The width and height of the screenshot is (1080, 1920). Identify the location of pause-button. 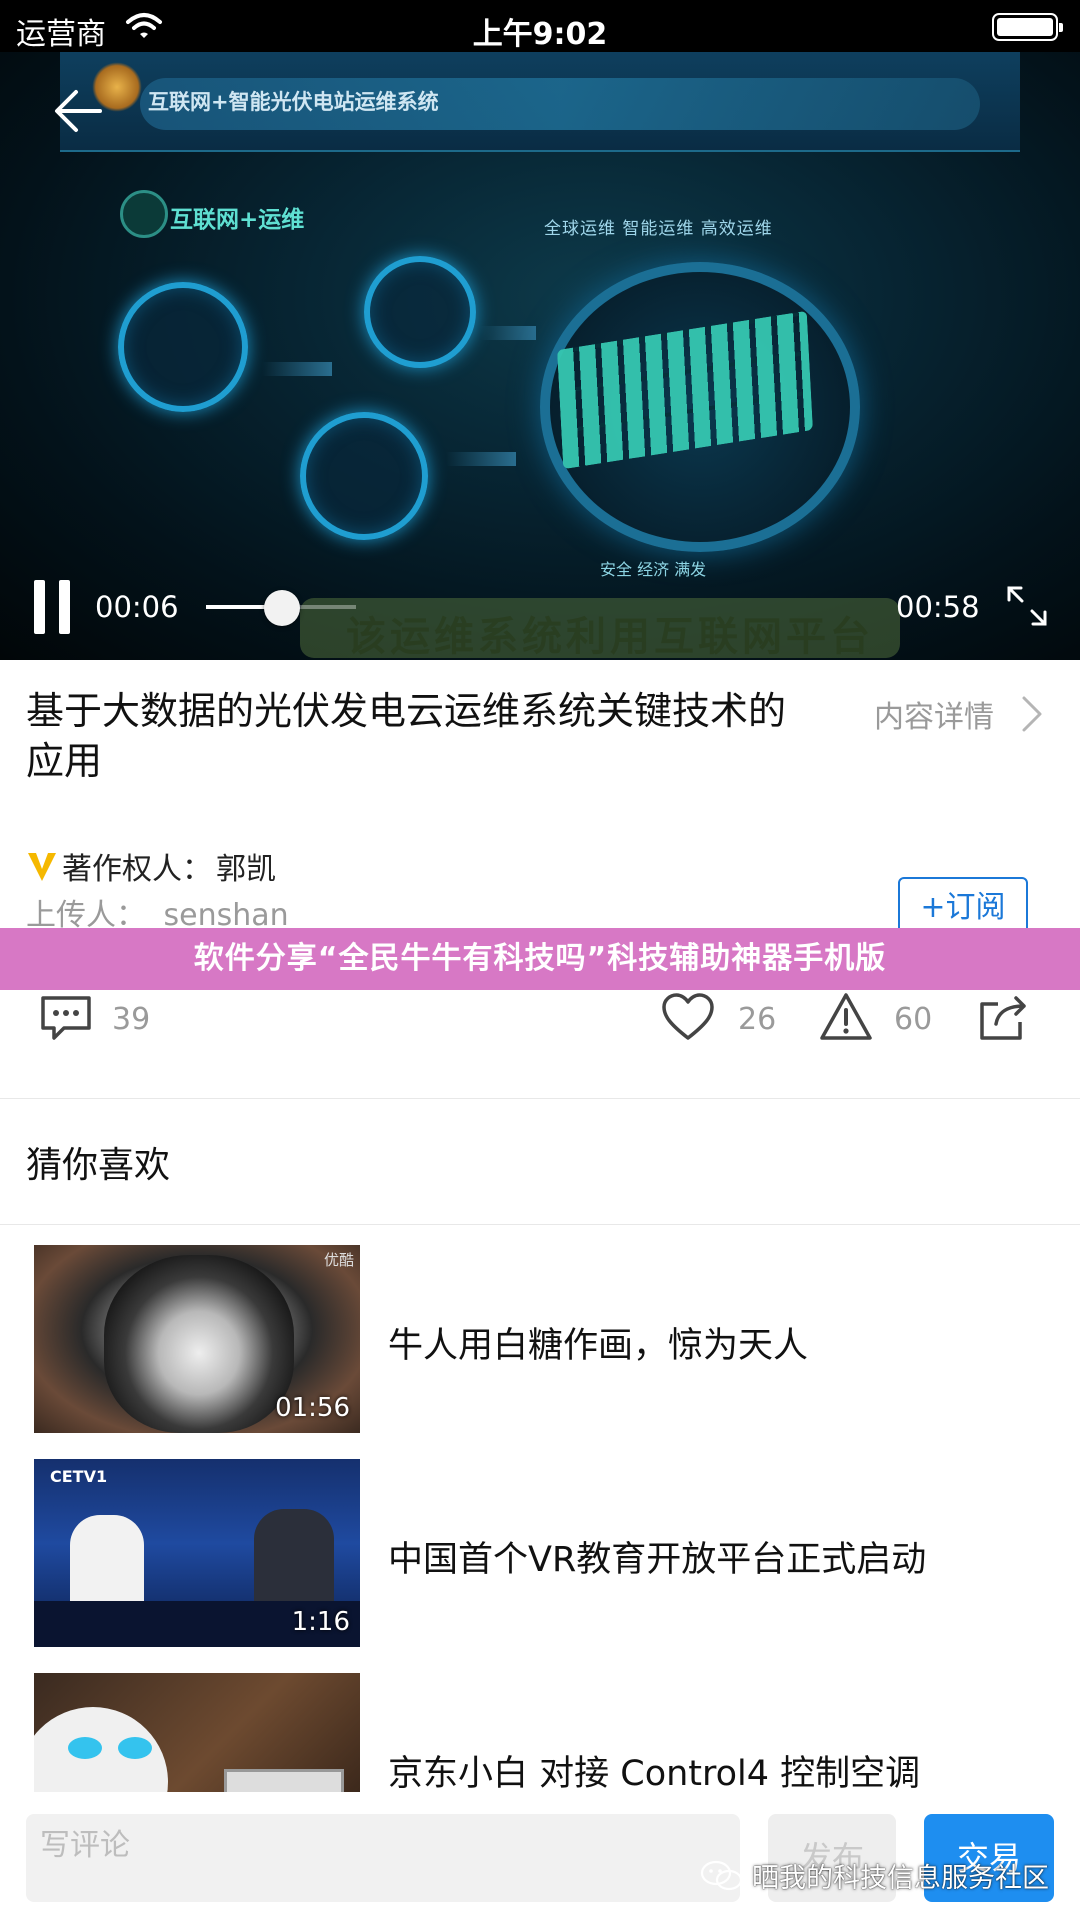
(52, 607).